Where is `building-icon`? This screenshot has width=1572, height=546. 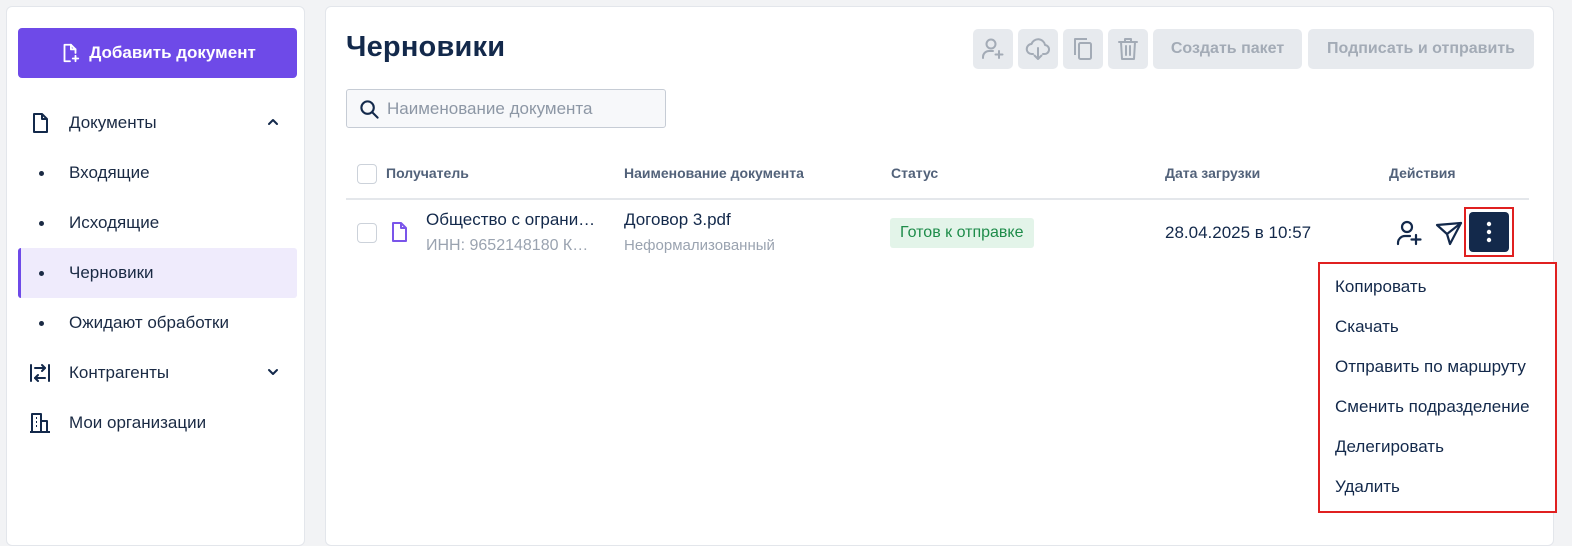
building-icon is located at coordinates (40, 423).